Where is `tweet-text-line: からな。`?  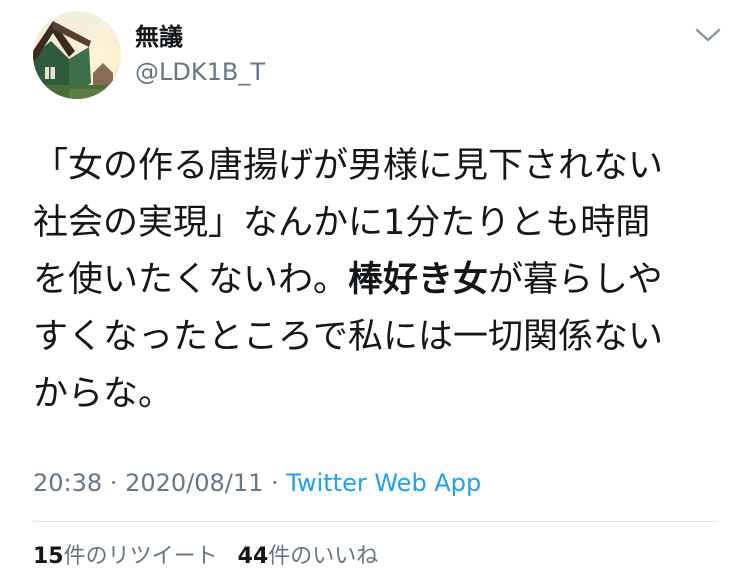
tweet-text-line: からな。 is located at coordinates (103, 394).